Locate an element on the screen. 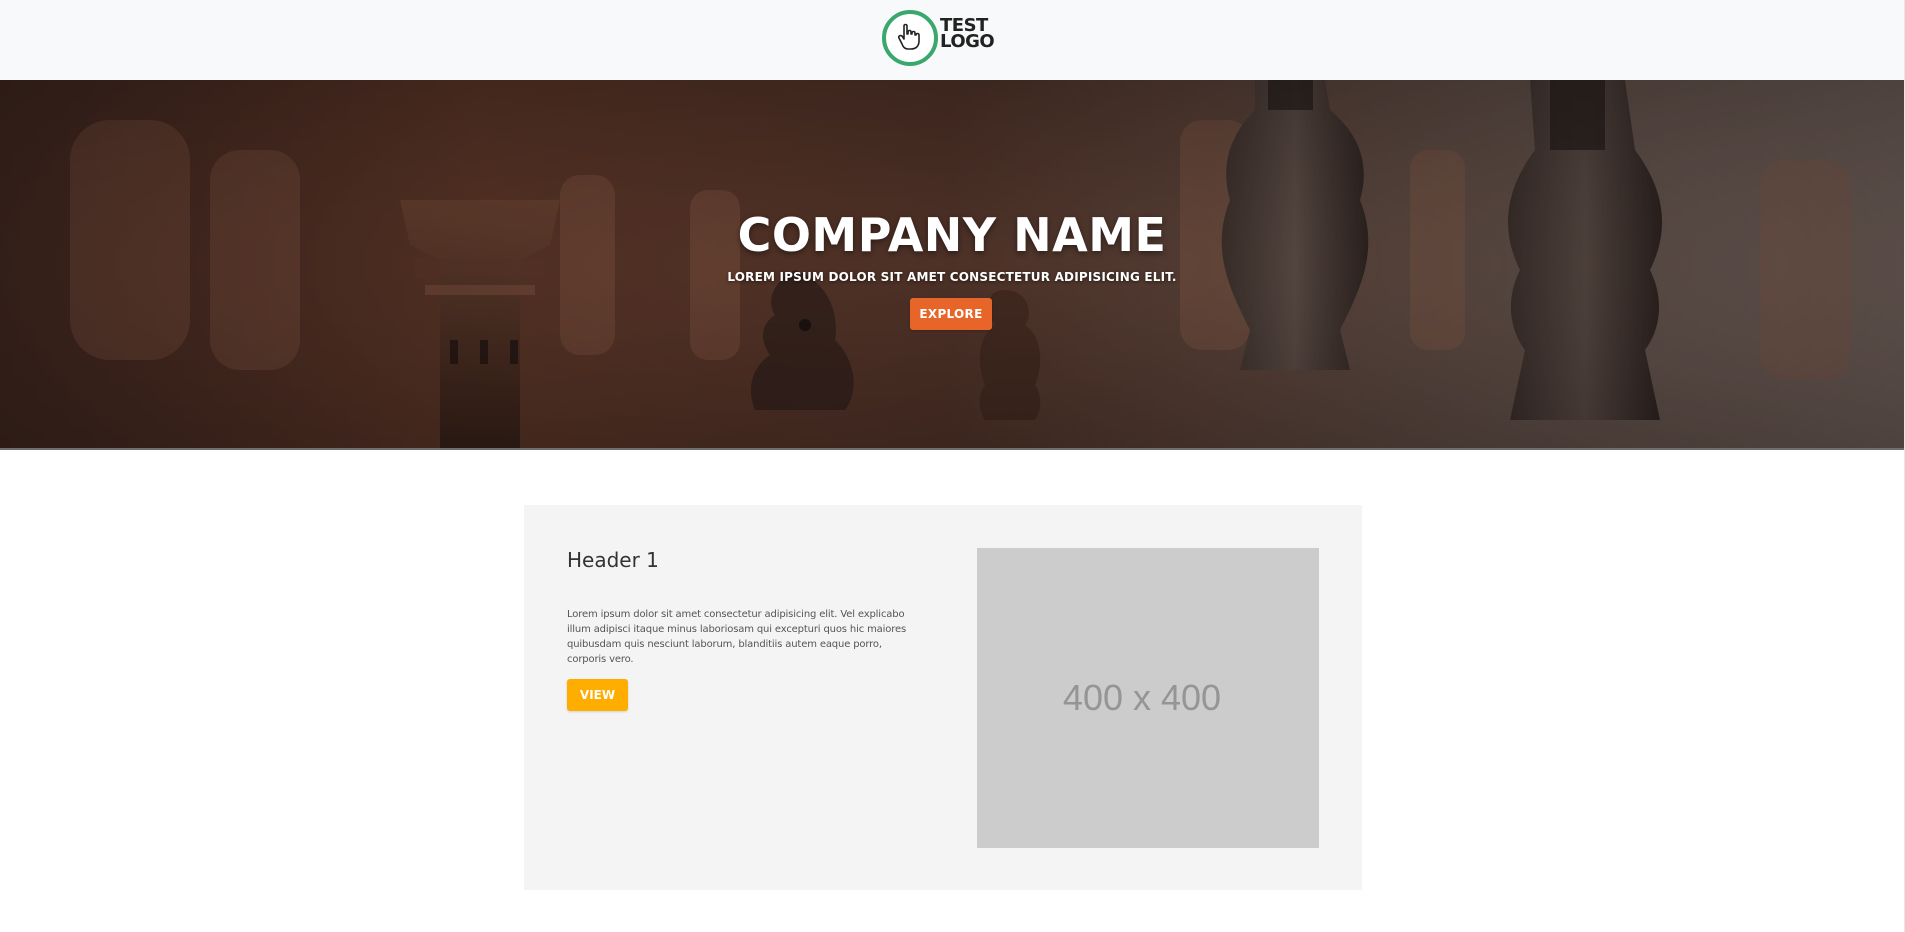 The height and width of the screenshot is (932, 1905). hand-pointer-icon is located at coordinates (908, 36).